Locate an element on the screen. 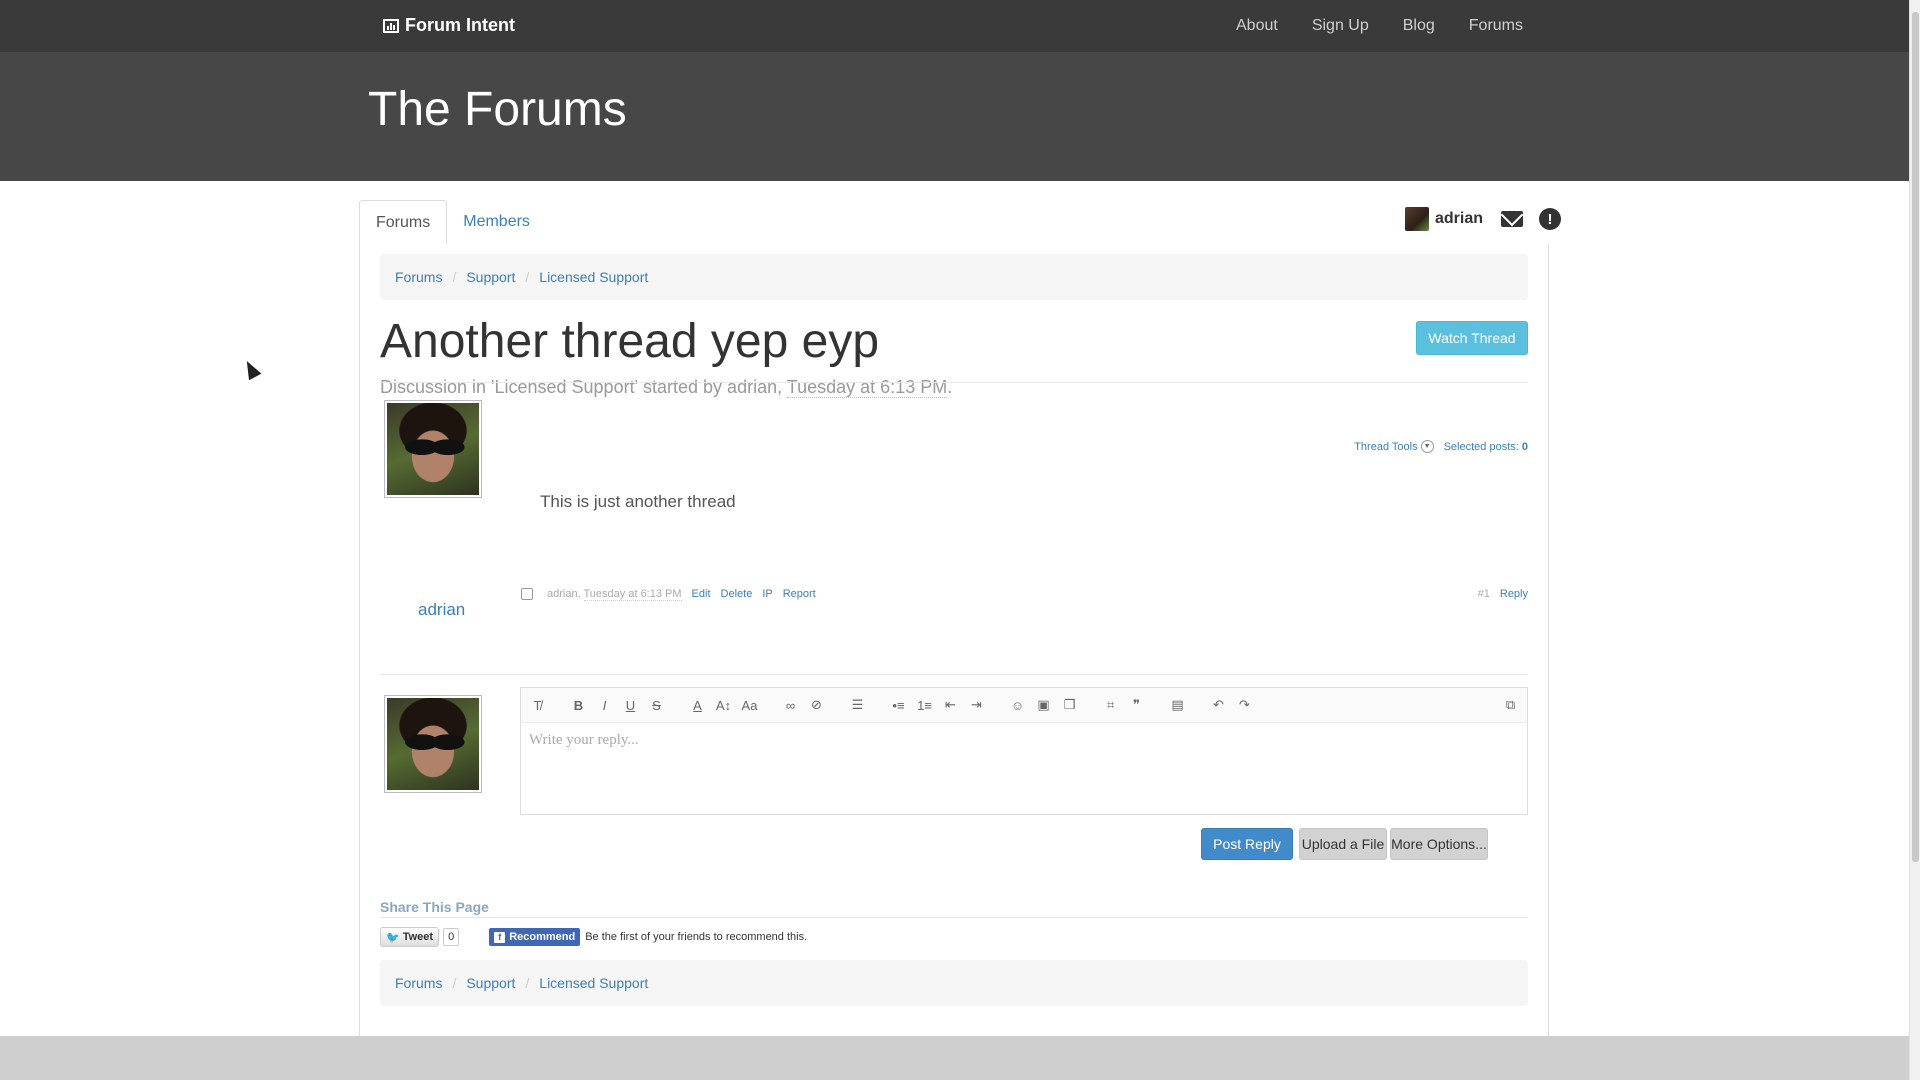 Image resolution: width=1920 pixels, height=1080 pixels. image-icon: ▣ is located at coordinates (1043, 705).